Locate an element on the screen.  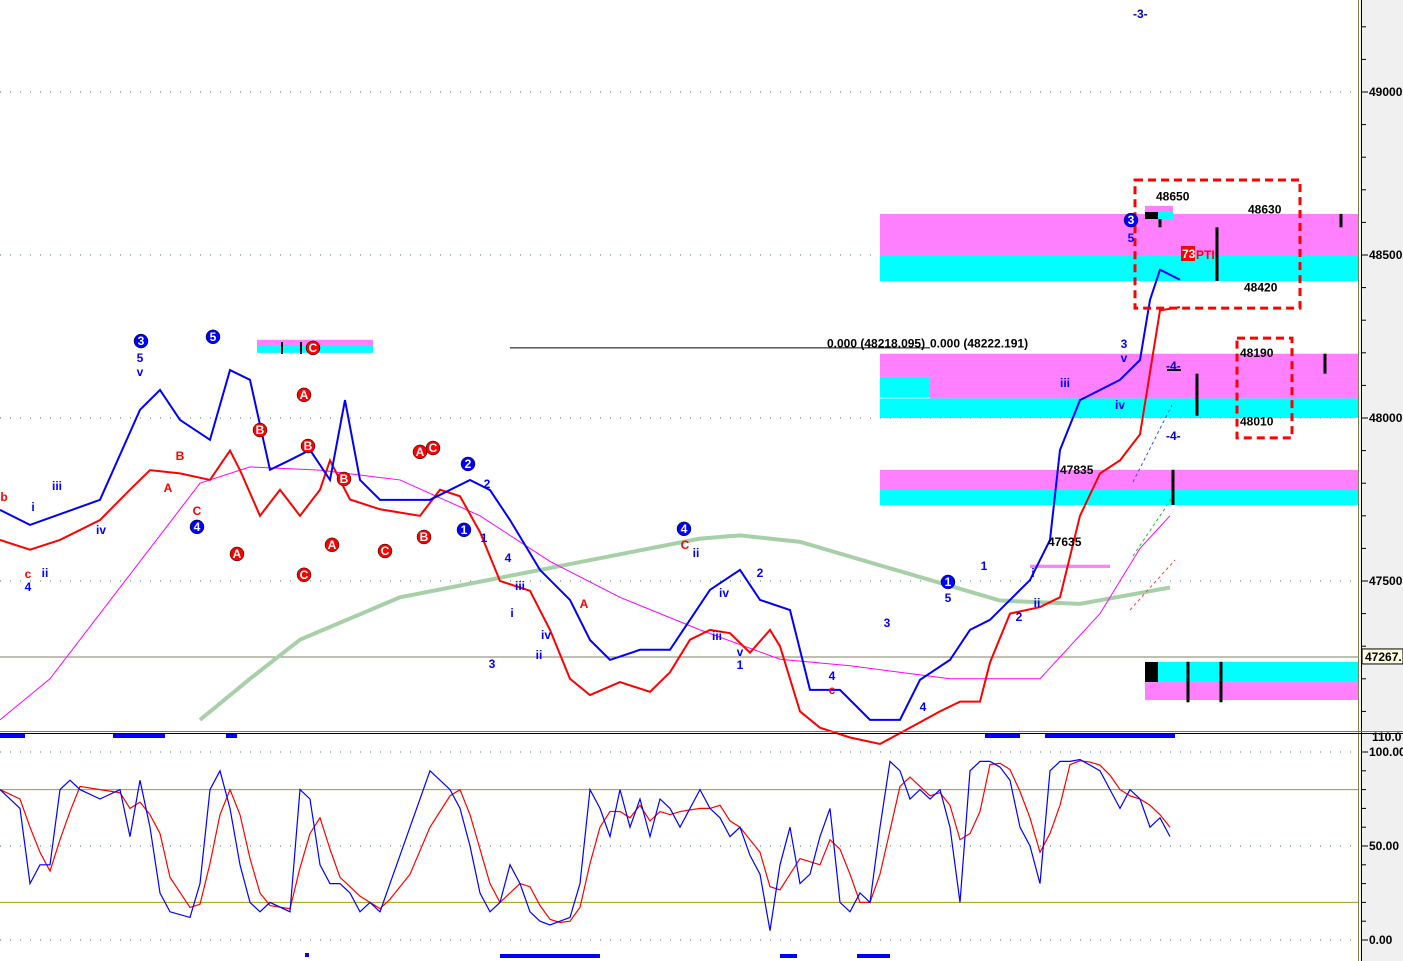
wave-label: b is located at coordinates (3, 497).